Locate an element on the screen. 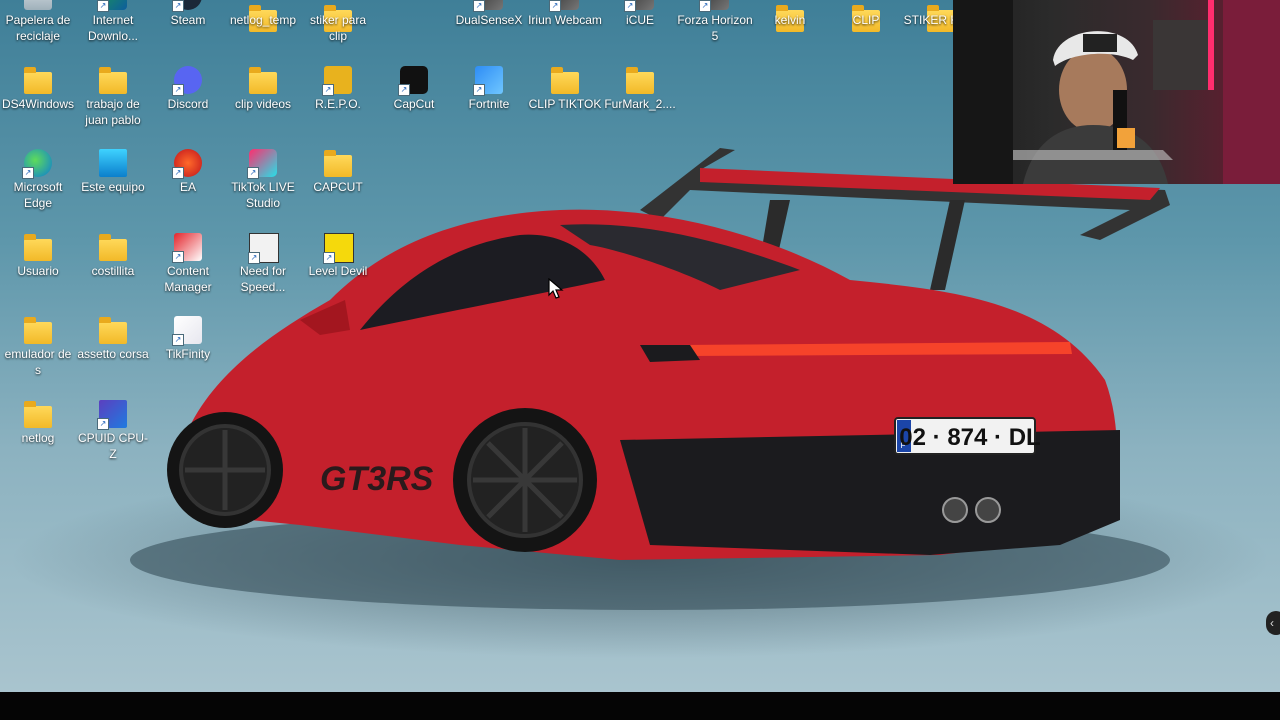 Image resolution: width=1280 pixels, height=720 pixels. desktop-icon: ↗ Forza Horizon 5 is located at coordinates (715, 40).